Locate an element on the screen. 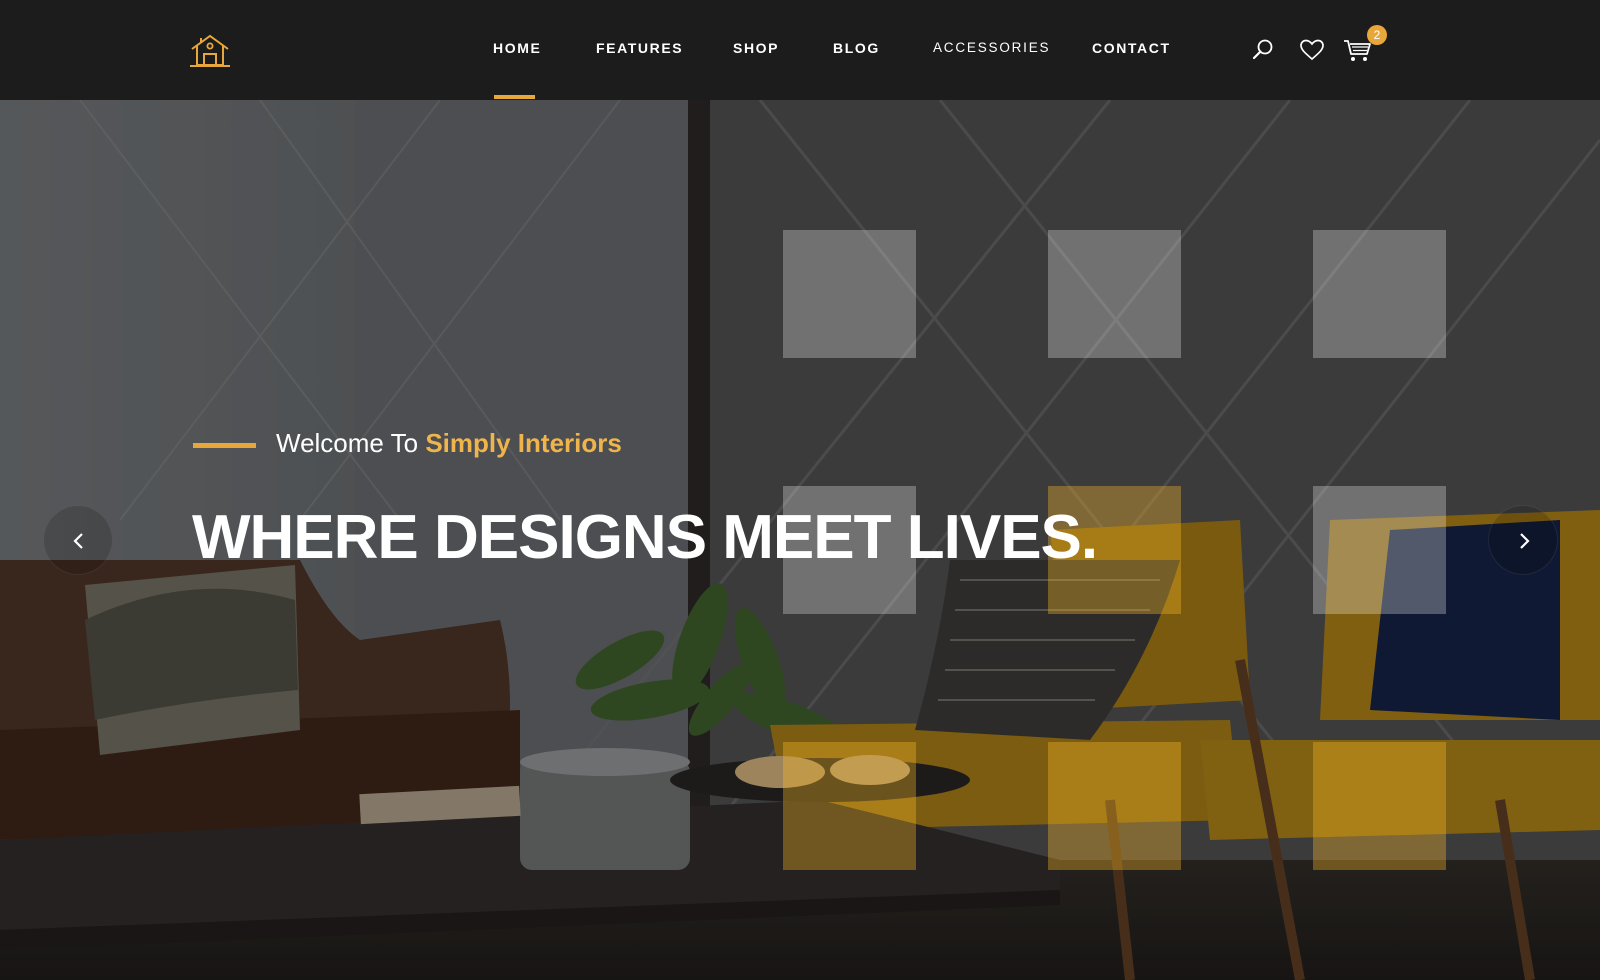 This screenshot has height=980, width=1600. nav-contact: CONTACT is located at coordinates (1131, 48).